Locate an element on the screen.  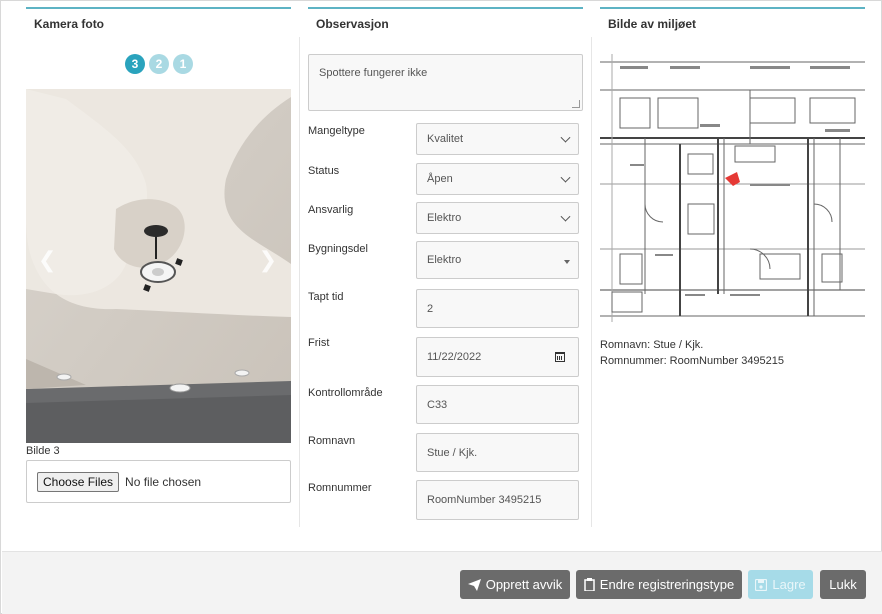
romnummer-label: Romnummer is located at coordinates (340, 488).